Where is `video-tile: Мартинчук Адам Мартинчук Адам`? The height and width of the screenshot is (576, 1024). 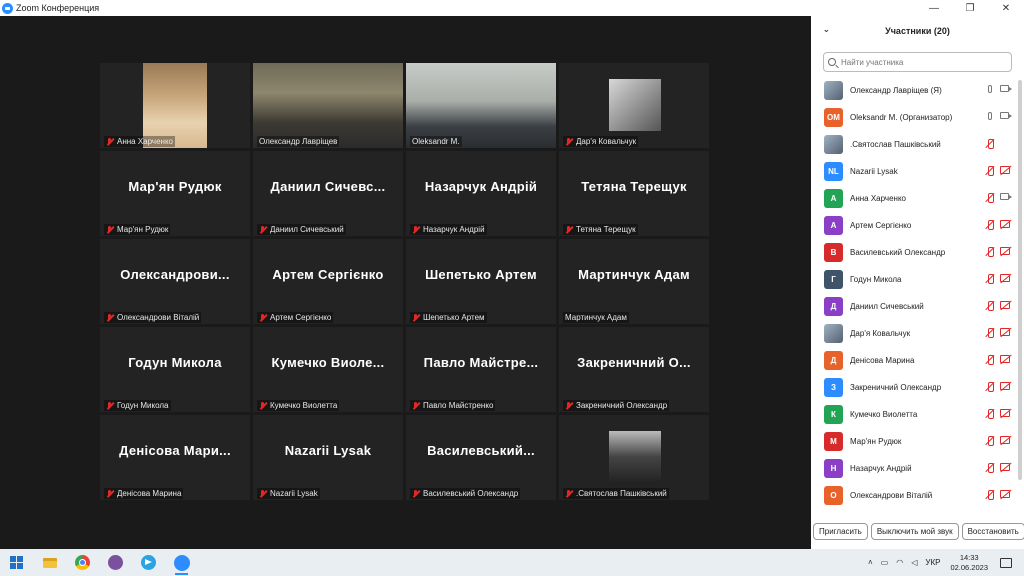
video-tile: Мартинчук Адам Мартинчук Адам is located at coordinates (634, 281).